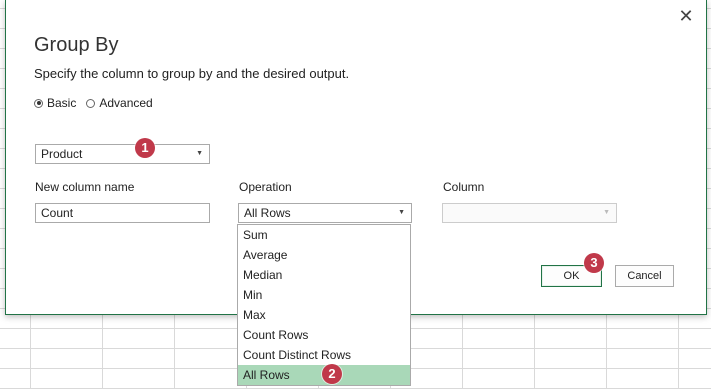  Describe the element at coordinates (122, 154) in the screenshot. I see `group-column-select: Product ▼` at that location.